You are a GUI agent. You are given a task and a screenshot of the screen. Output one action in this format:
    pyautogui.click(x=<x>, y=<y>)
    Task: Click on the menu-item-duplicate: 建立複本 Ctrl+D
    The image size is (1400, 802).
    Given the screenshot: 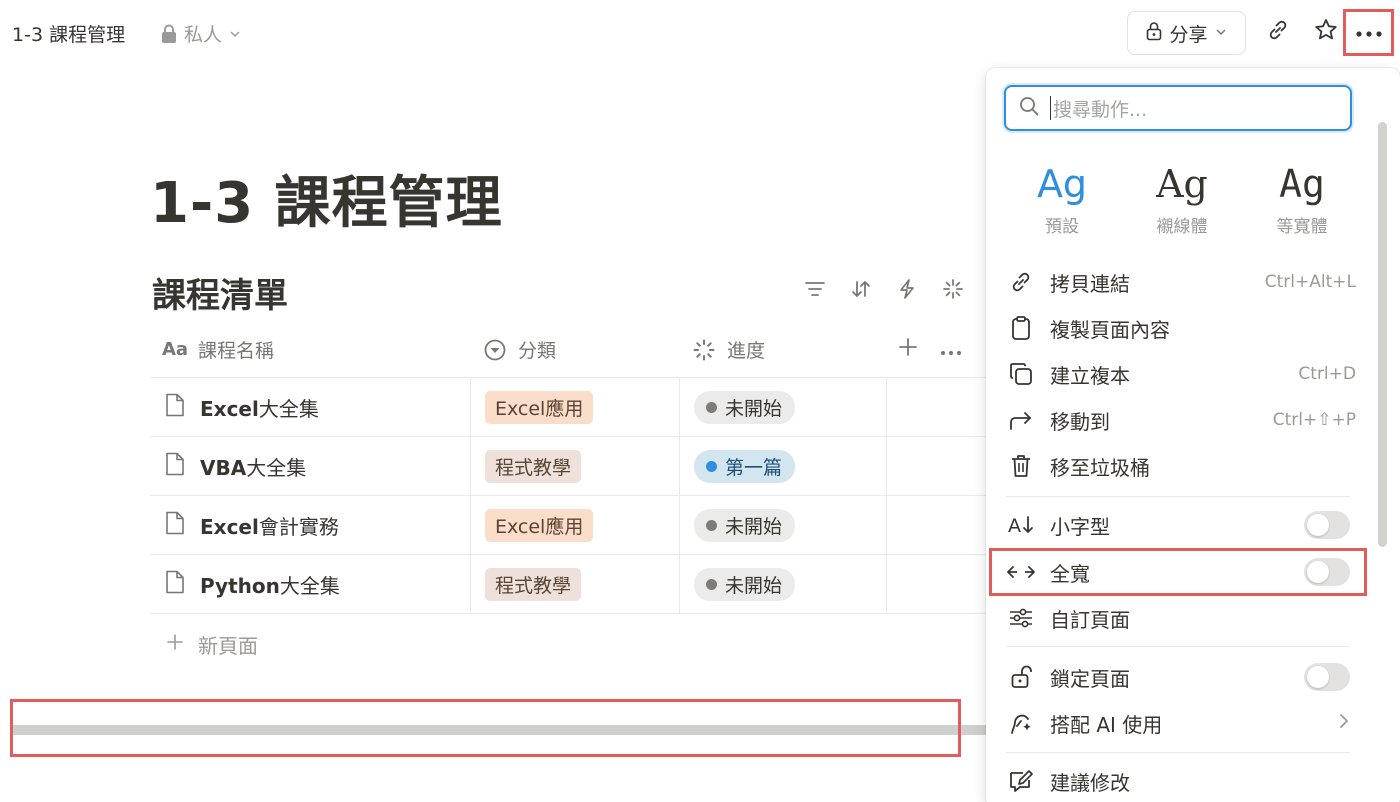 What is the action you would take?
    pyautogui.click(x=1178, y=374)
    